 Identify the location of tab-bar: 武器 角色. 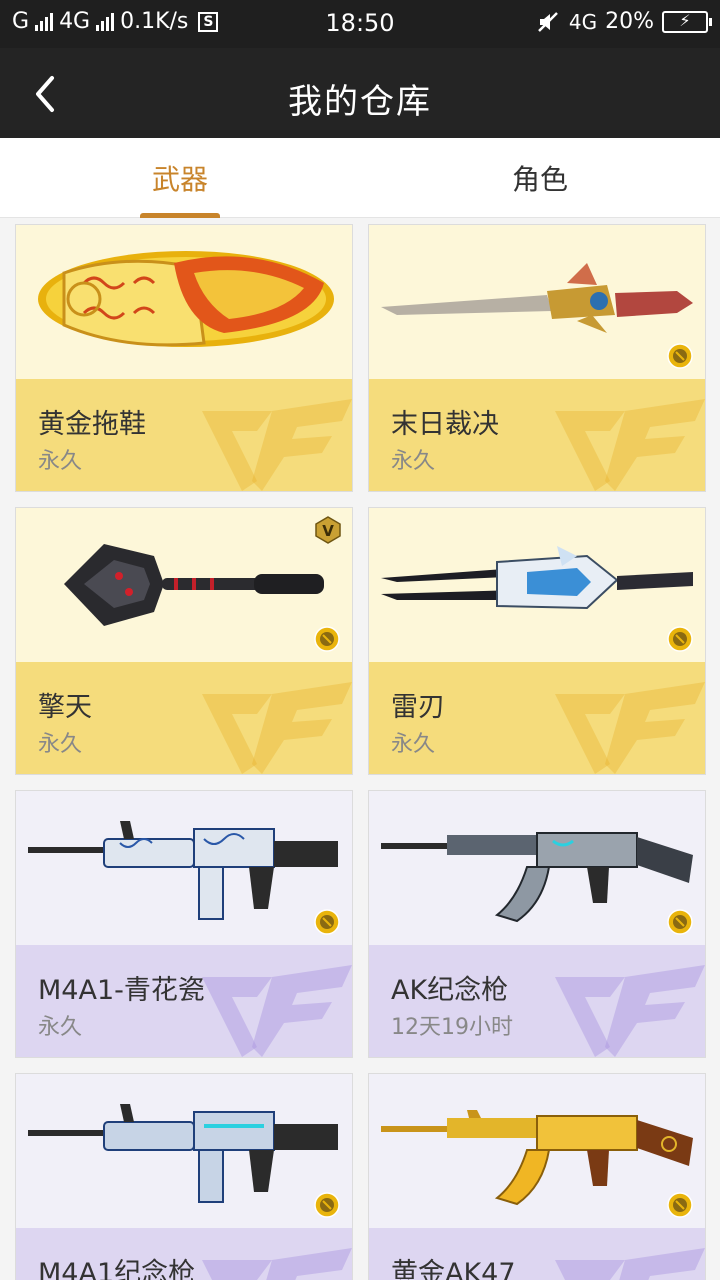
(360, 178).